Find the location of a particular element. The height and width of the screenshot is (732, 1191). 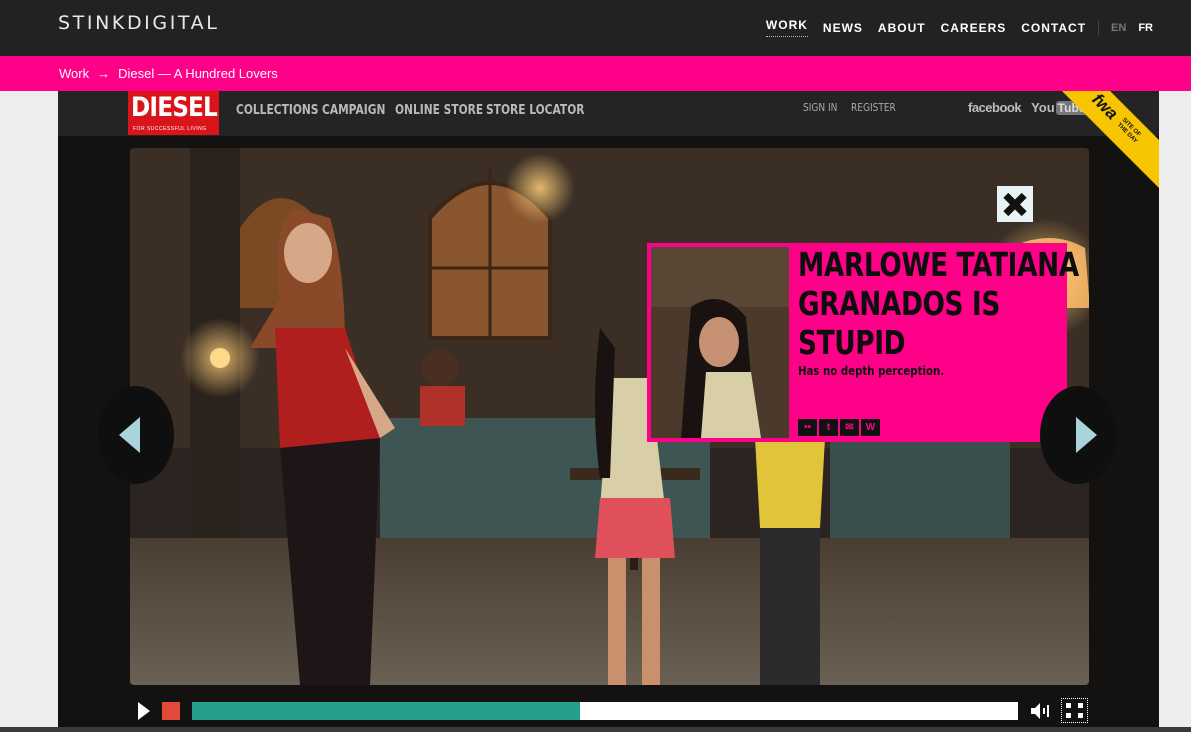

popup-subtext: Has no depth perception. is located at coordinates (871, 371).